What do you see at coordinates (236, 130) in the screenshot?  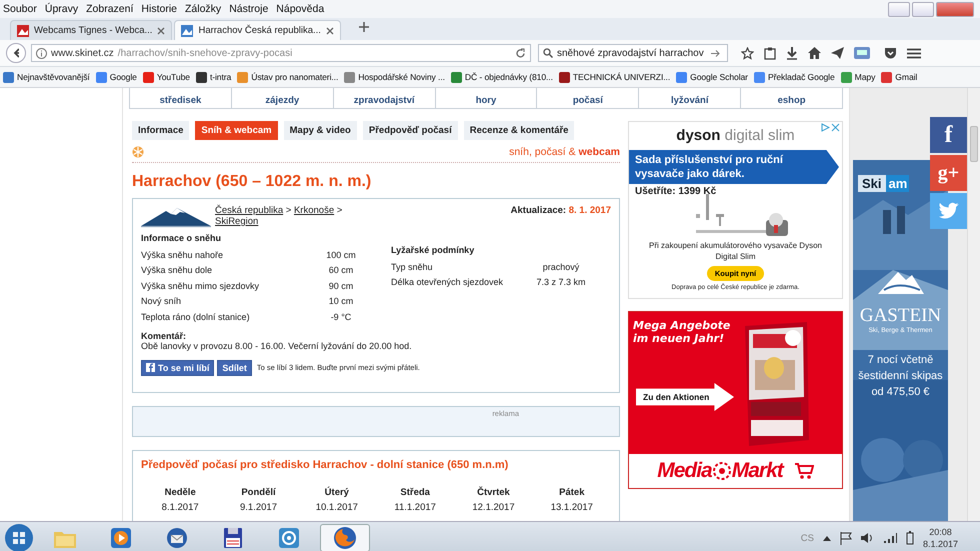 I see `page-tab: Sníh & webcam` at bounding box center [236, 130].